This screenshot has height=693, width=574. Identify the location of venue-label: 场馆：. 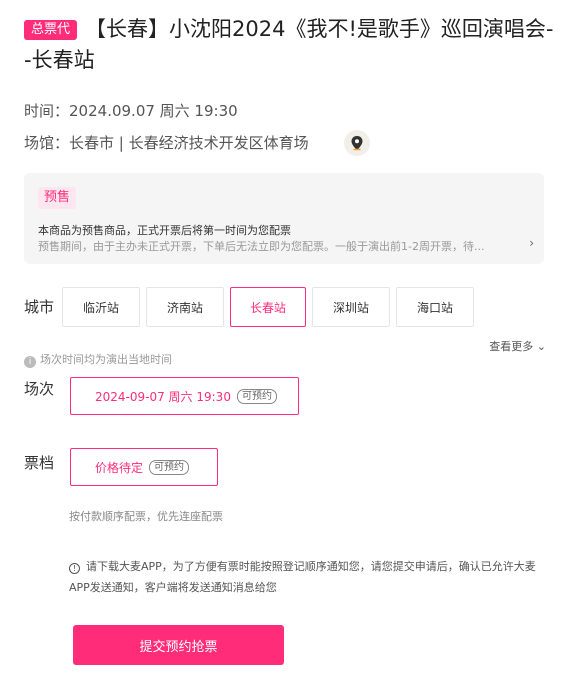
(47, 143).